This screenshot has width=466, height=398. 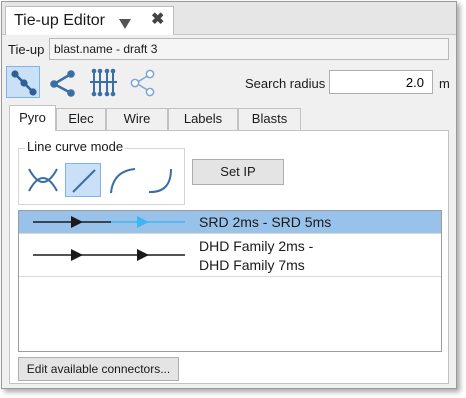 I want to click on bus-connect-tool-button, so click(x=103, y=82).